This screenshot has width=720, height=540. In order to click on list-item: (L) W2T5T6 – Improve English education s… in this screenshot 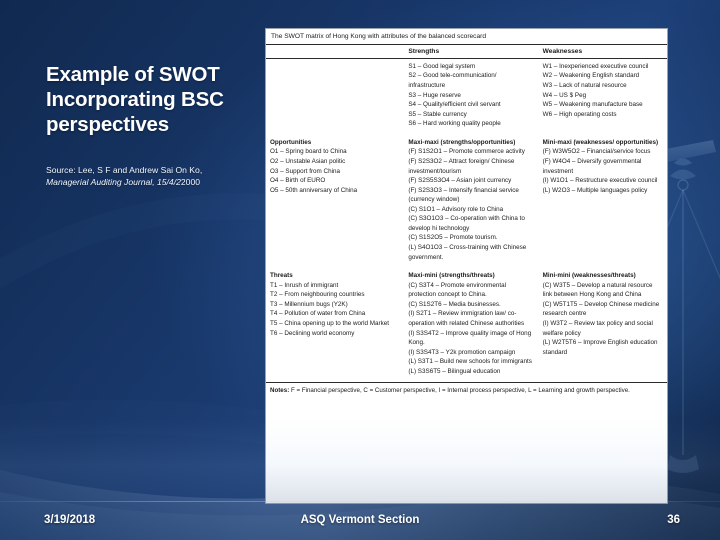, I will do `click(600, 347)`.